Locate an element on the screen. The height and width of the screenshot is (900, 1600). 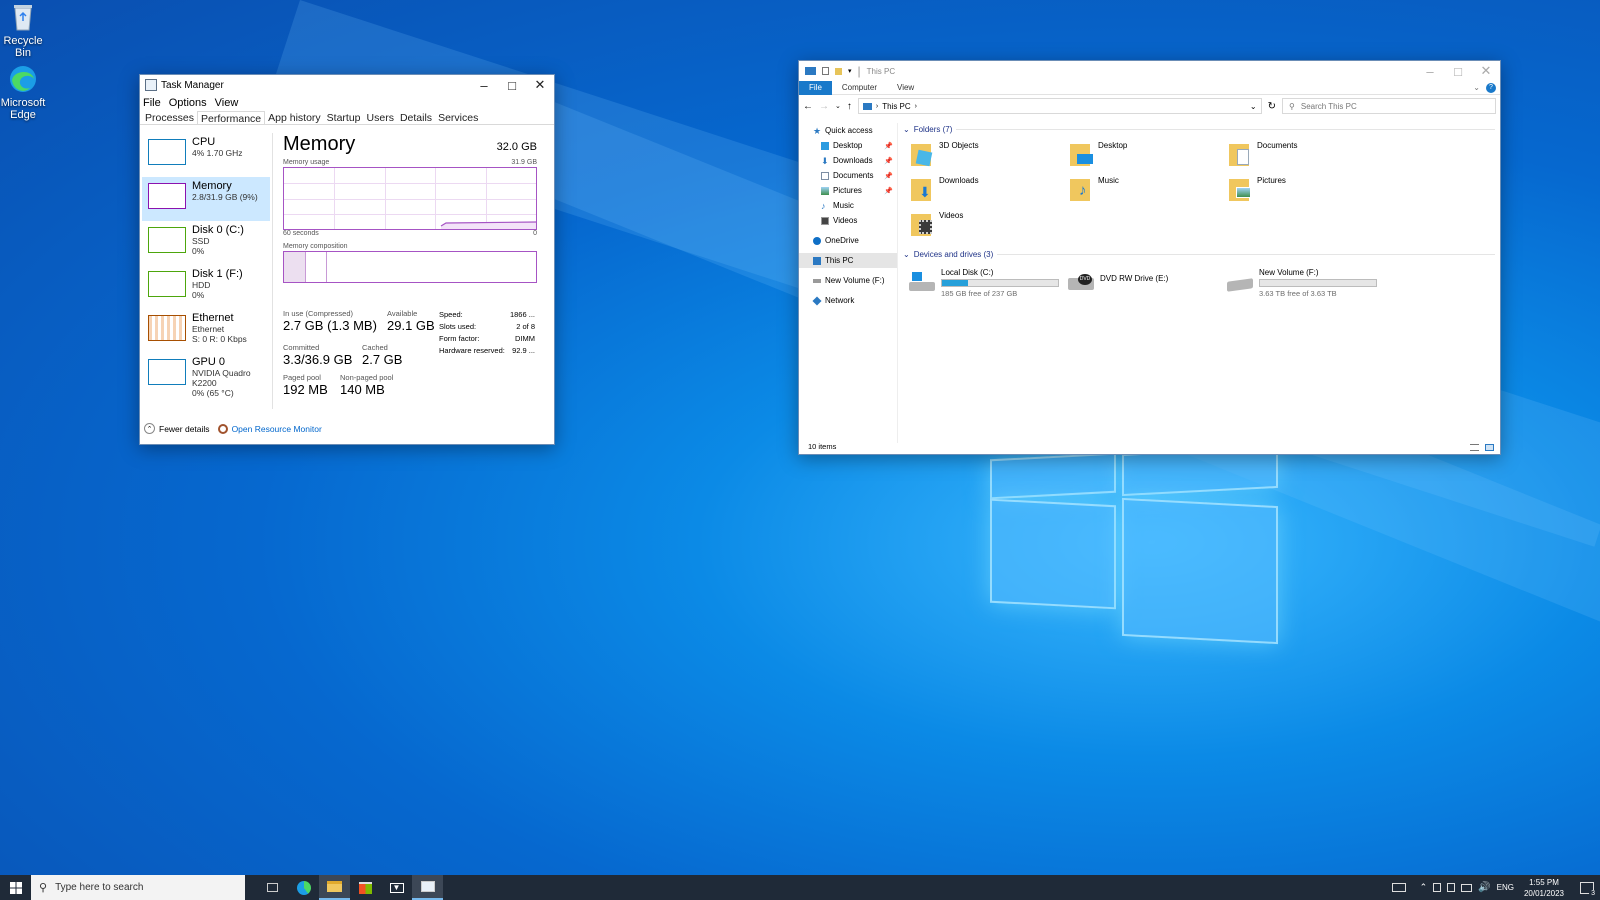
refresh-icon: ↻ is located at coordinates (1272, 106).